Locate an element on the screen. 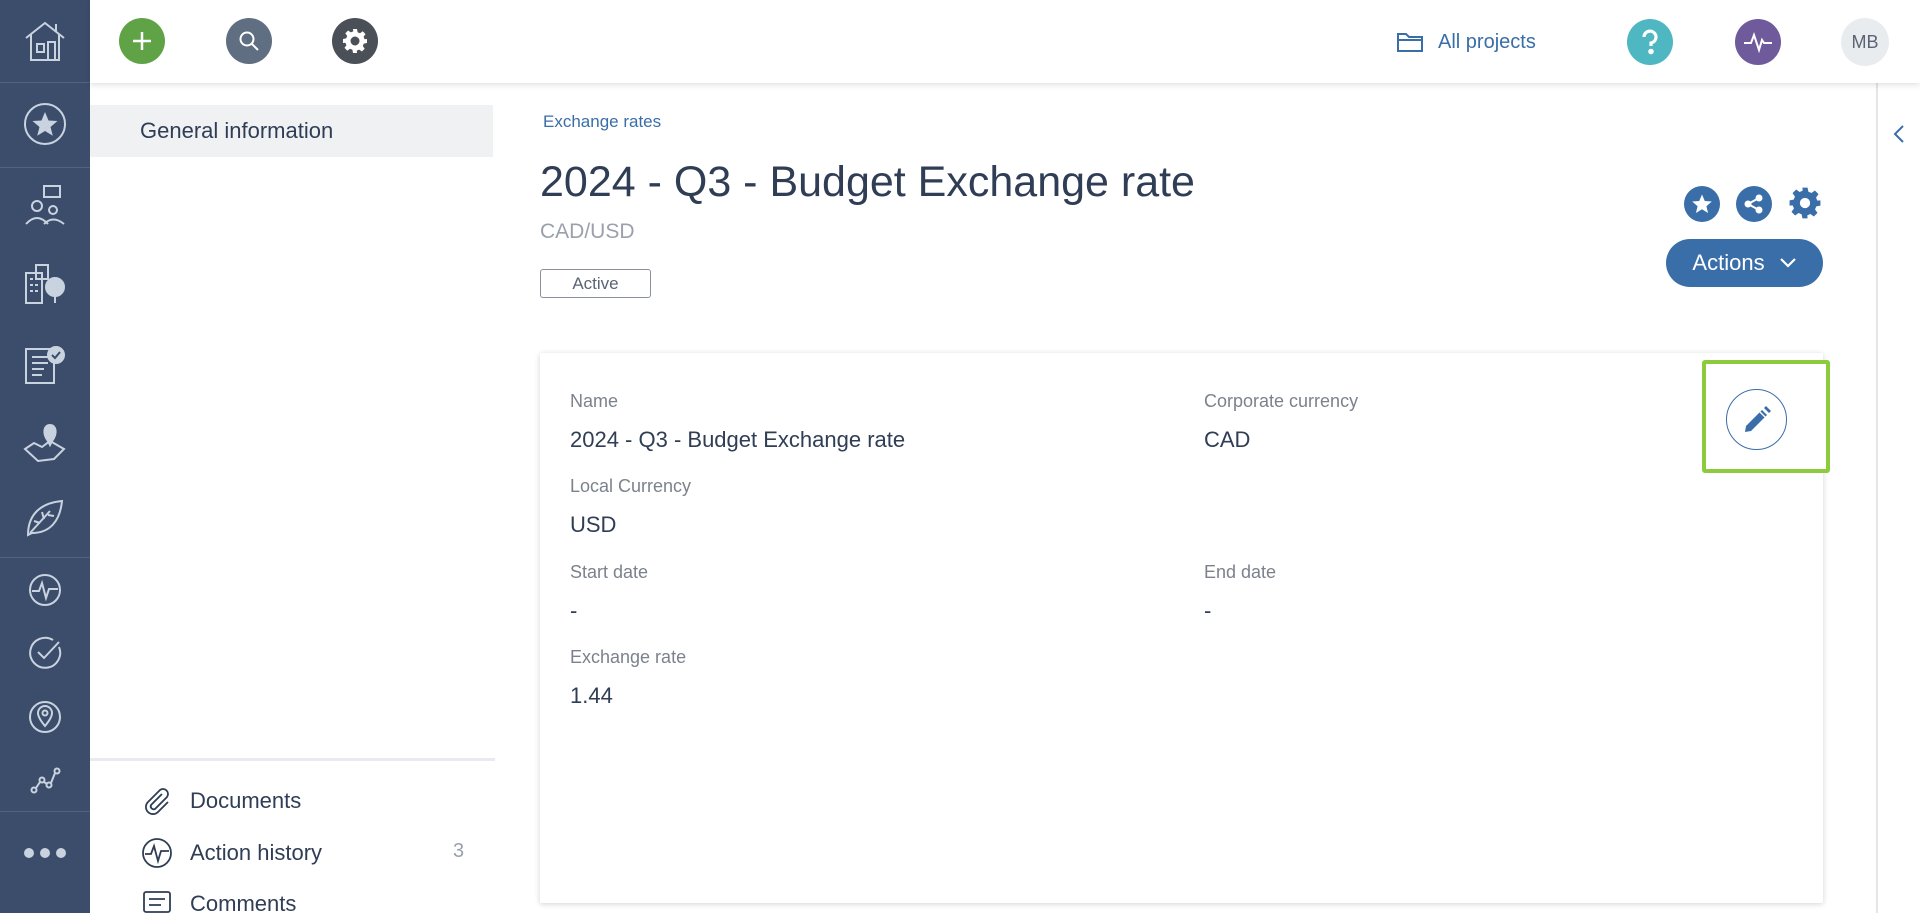  rail-assessments is located at coordinates (45, 364).